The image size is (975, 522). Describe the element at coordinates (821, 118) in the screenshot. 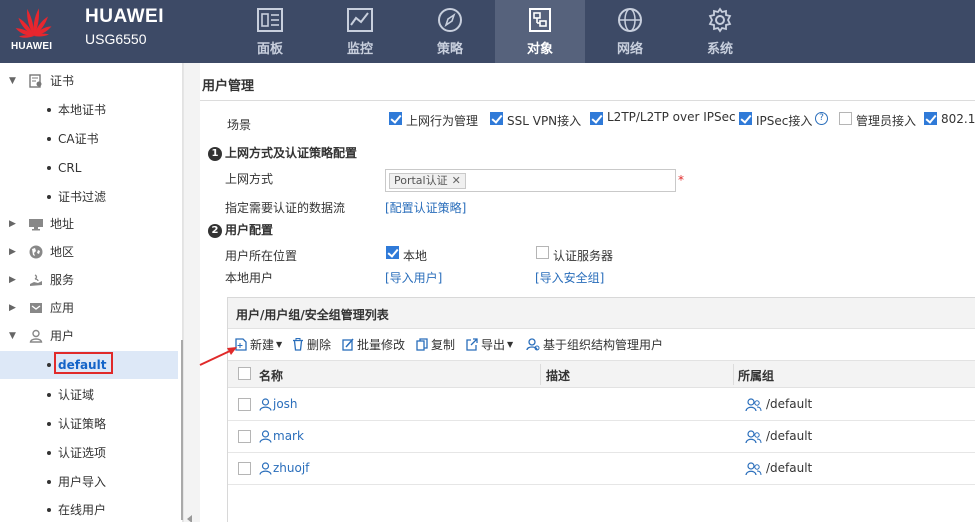

I see `help-icon: ?` at that location.